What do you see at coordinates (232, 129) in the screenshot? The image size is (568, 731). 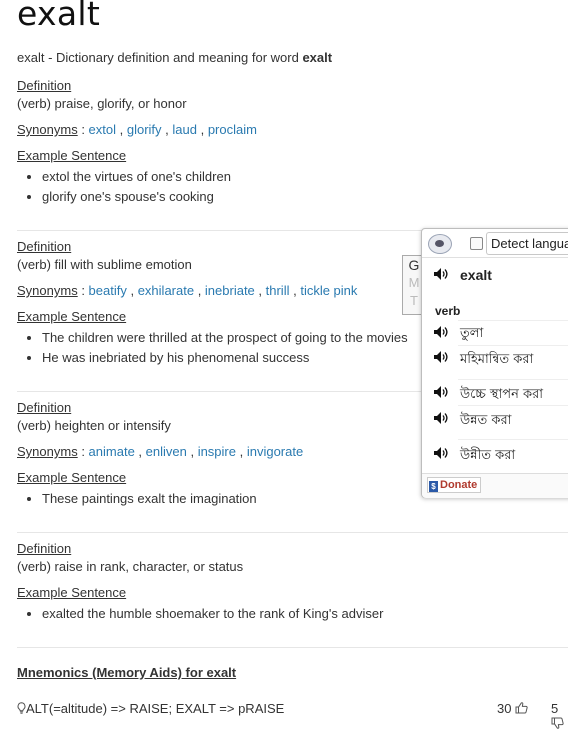 I see `synonym-link: proclaim` at bounding box center [232, 129].